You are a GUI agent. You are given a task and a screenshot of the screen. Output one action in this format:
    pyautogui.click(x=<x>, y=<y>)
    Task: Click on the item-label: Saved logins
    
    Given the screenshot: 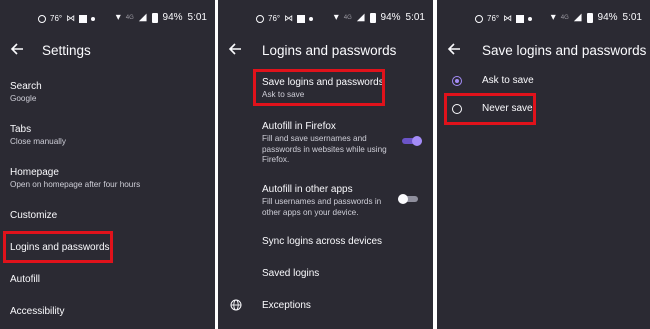 What is the action you would take?
    pyautogui.click(x=291, y=273)
    